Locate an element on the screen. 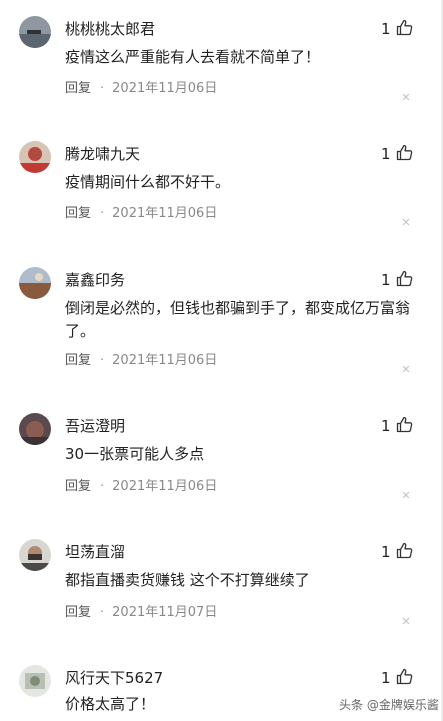 This screenshot has width=443, height=721. username: 风行天下5627 is located at coordinates (114, 678).